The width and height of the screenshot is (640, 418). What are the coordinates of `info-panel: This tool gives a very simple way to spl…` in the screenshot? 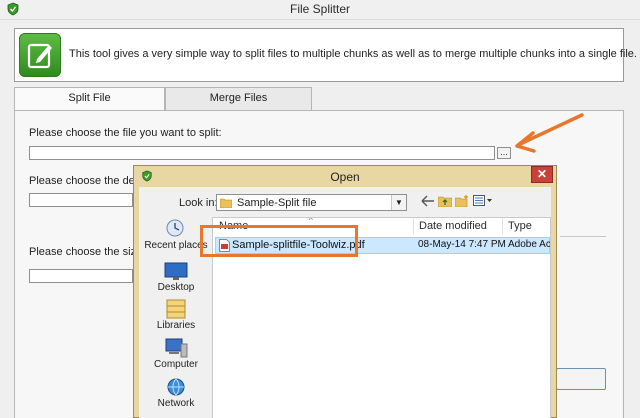 It's located at (325, 55).